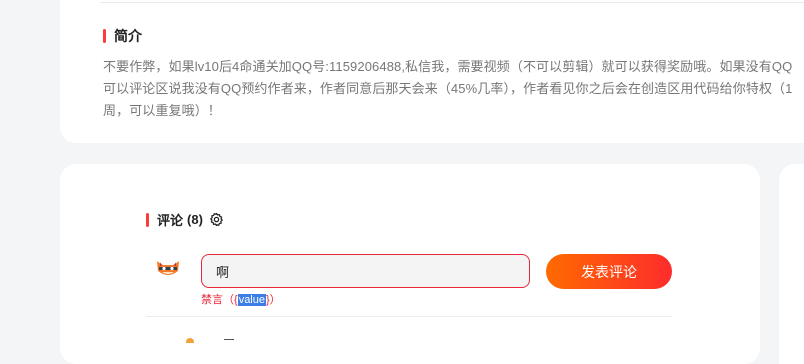  I want to click on intro-divider, so click(452, 2).